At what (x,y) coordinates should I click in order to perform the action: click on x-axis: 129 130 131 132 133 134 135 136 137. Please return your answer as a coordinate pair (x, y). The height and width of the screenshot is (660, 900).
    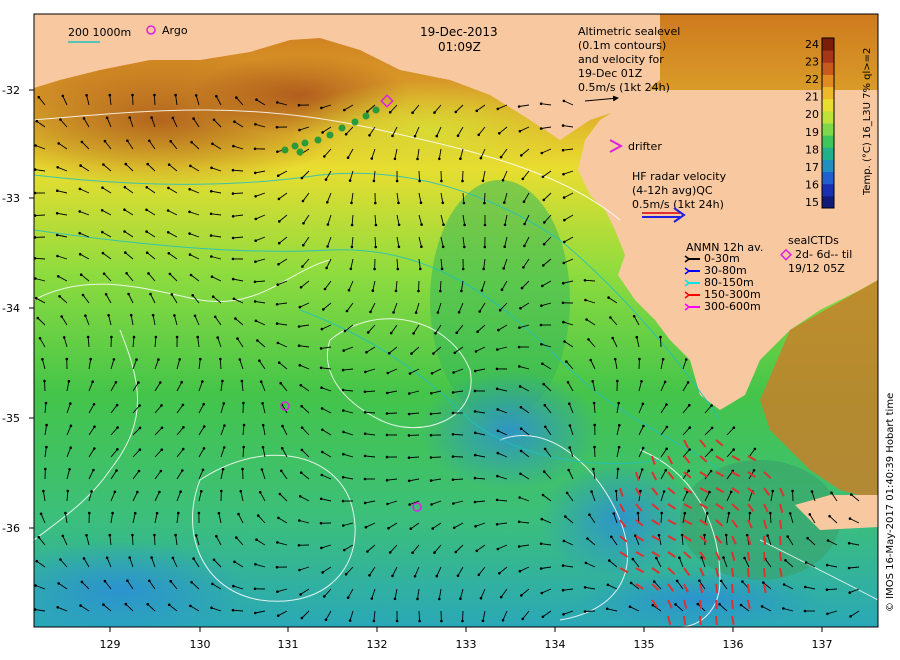
    Looking at the image, I should click on (466, 639).